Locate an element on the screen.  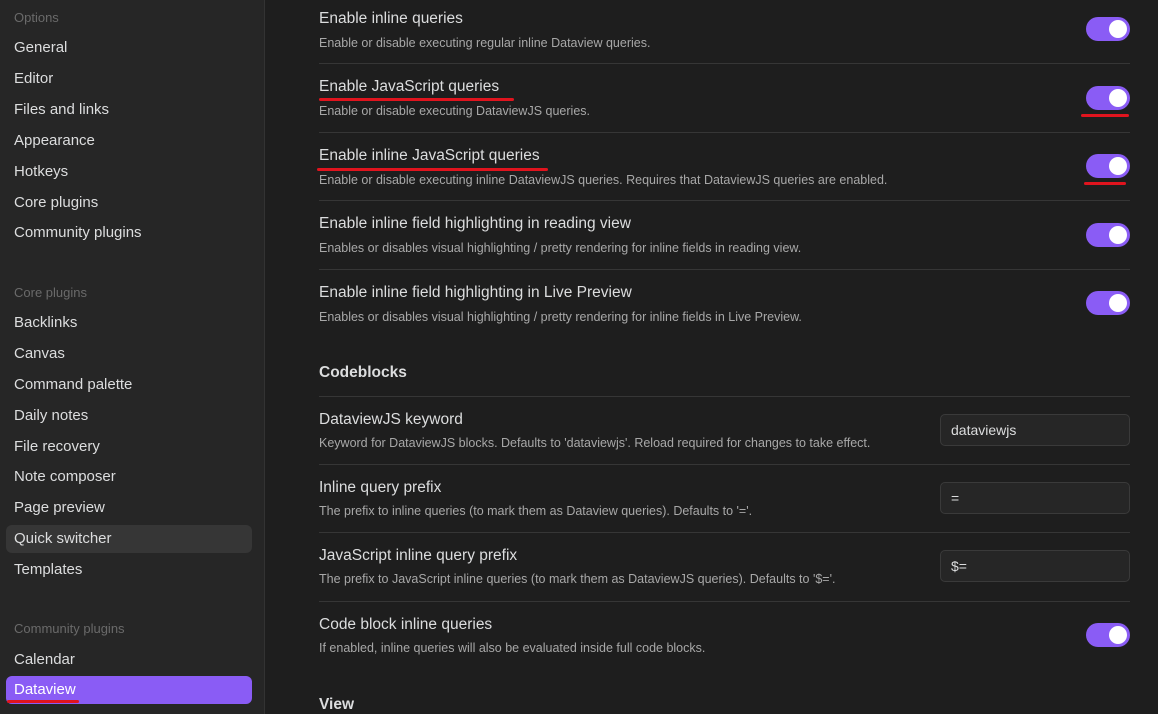
toggle-enable-inline-javascript-queries is located at coordinates (1108, 166).